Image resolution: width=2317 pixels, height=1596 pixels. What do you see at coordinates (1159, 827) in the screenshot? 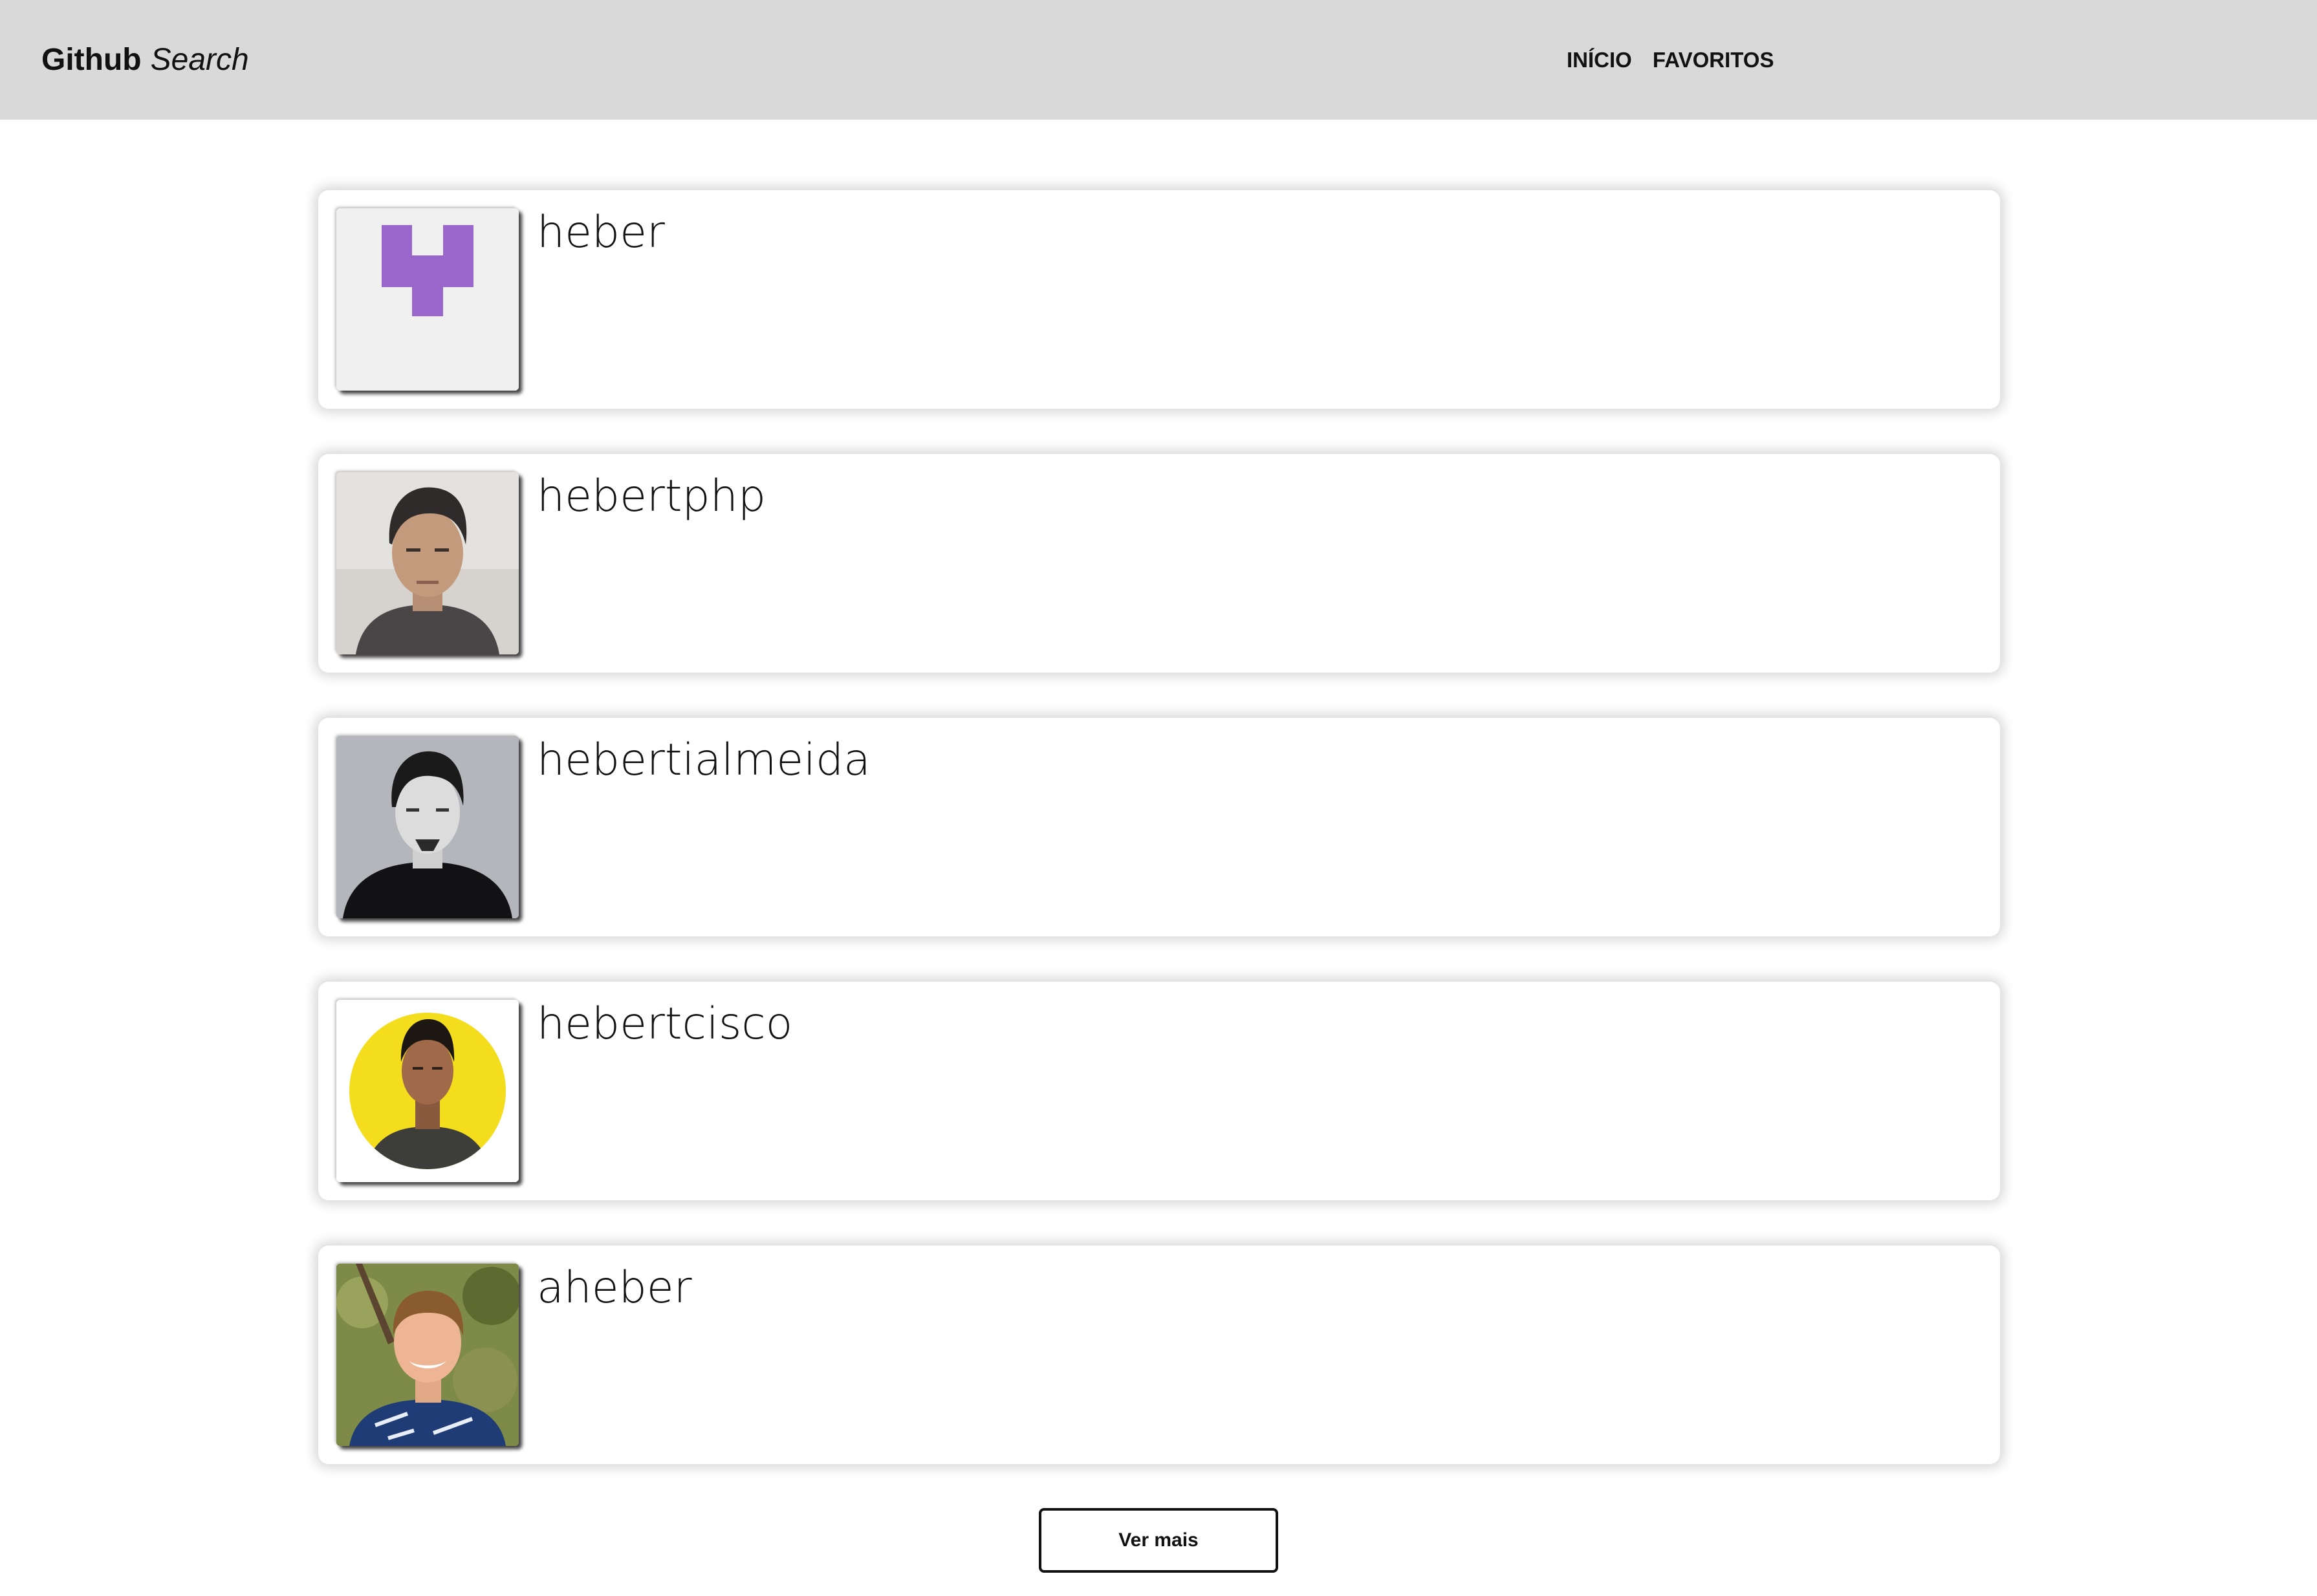
I see `user-card: hebertialmeida` at bounding box center [1159, 827].